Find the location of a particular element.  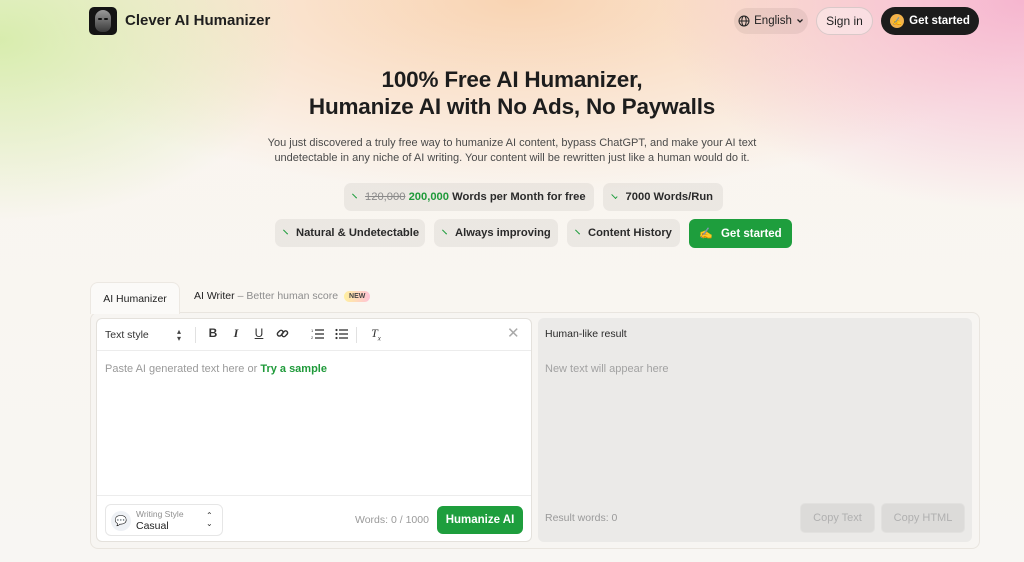

tab-ai-writer: AI Writer – Better human score NEW is located at coordinates (282, 296).